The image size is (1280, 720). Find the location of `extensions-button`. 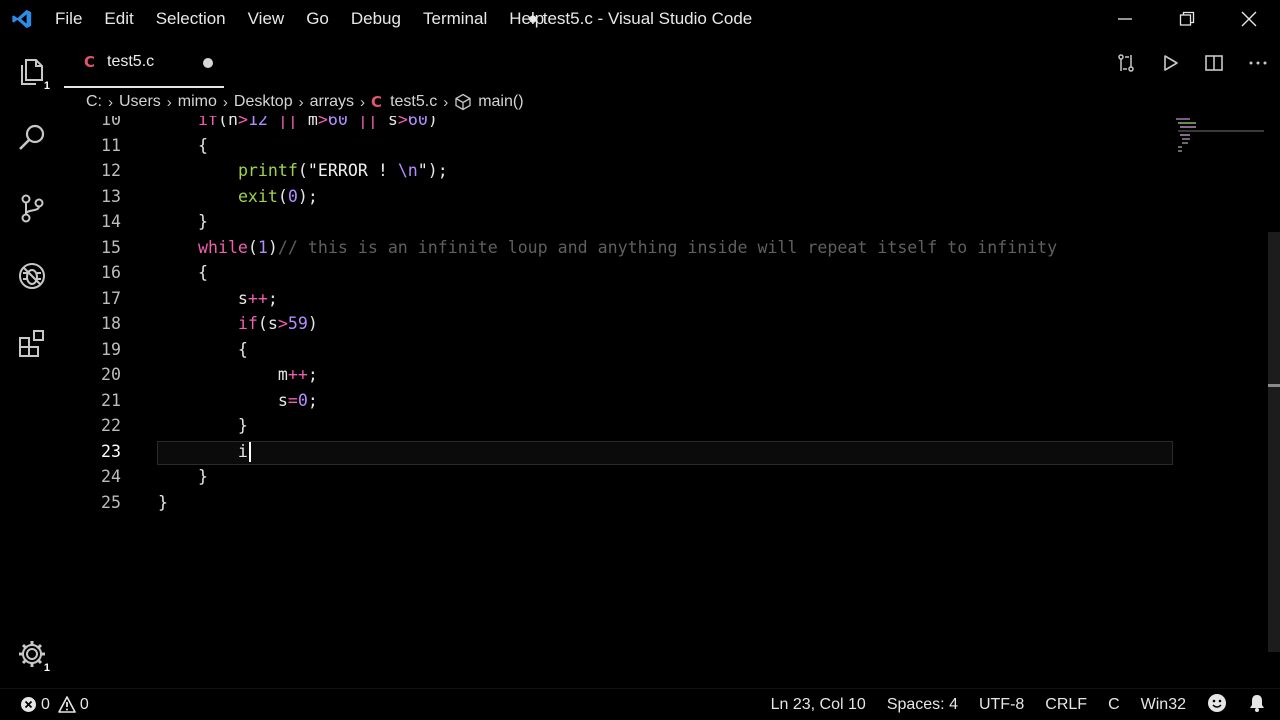

extensions-button is located at coordinates (32, 343).